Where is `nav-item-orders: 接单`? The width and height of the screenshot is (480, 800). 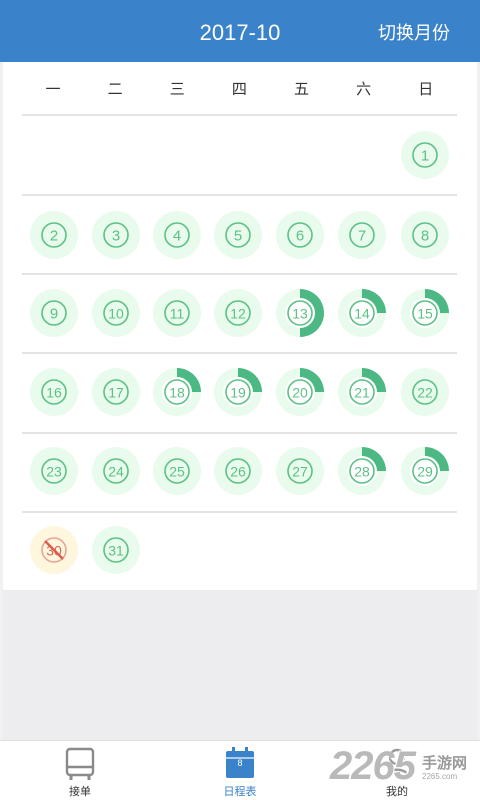
nav-item-orders: 接单 is located at coordinates (80, 770).